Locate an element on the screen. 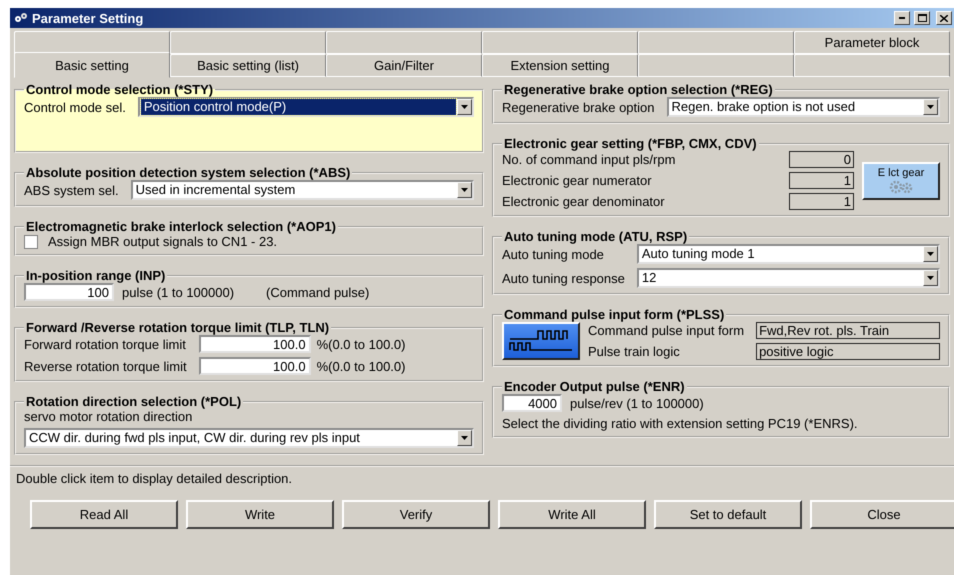 Image resolution: width=954 pixels, height=575 pixels. close-button is located at coordinates (944, 18).